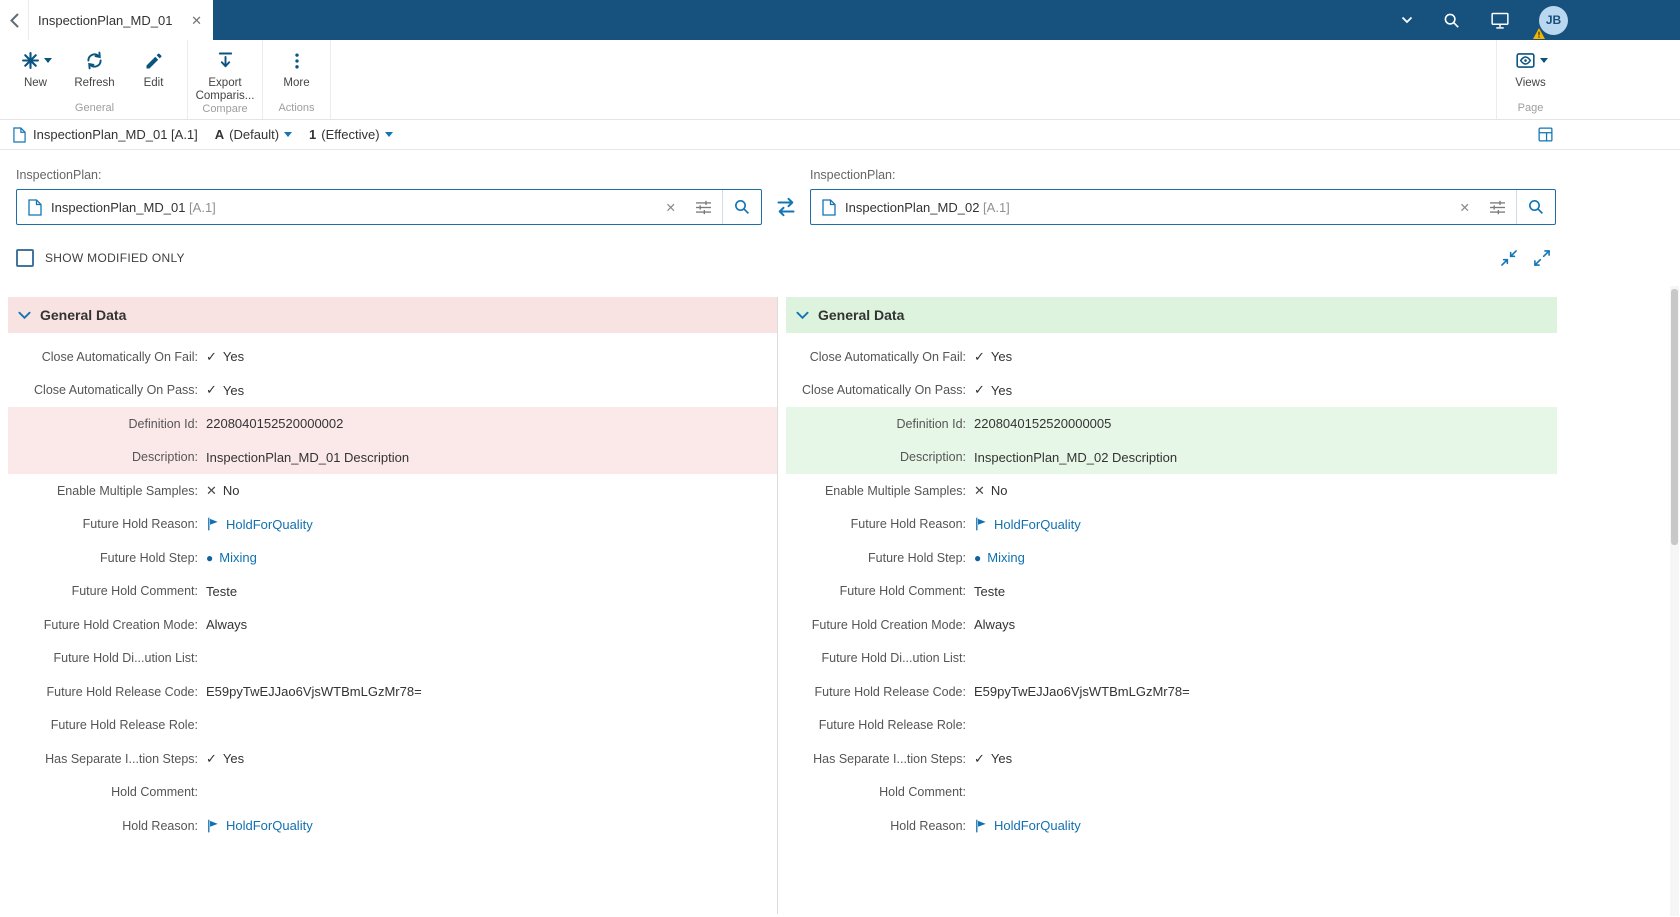 This screenshot has height=917, width=1680. What do you see at coordinates (922, 792) in the screenshot?
I see `field-label: Hold Comment:` at bounding box center [922, 792].